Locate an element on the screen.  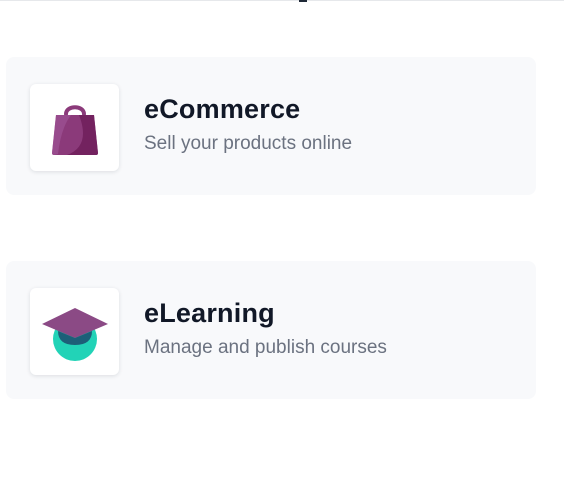
app-title: eLearning is located at coordinates (209, 313).